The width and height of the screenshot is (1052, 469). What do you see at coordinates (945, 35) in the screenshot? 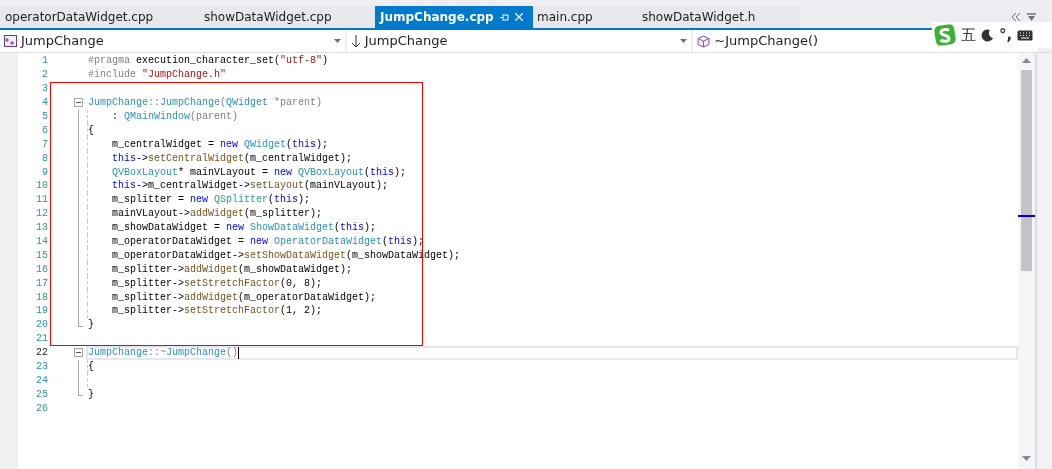
I see `input-method-logo-icon` at bounding box center [945, 35].